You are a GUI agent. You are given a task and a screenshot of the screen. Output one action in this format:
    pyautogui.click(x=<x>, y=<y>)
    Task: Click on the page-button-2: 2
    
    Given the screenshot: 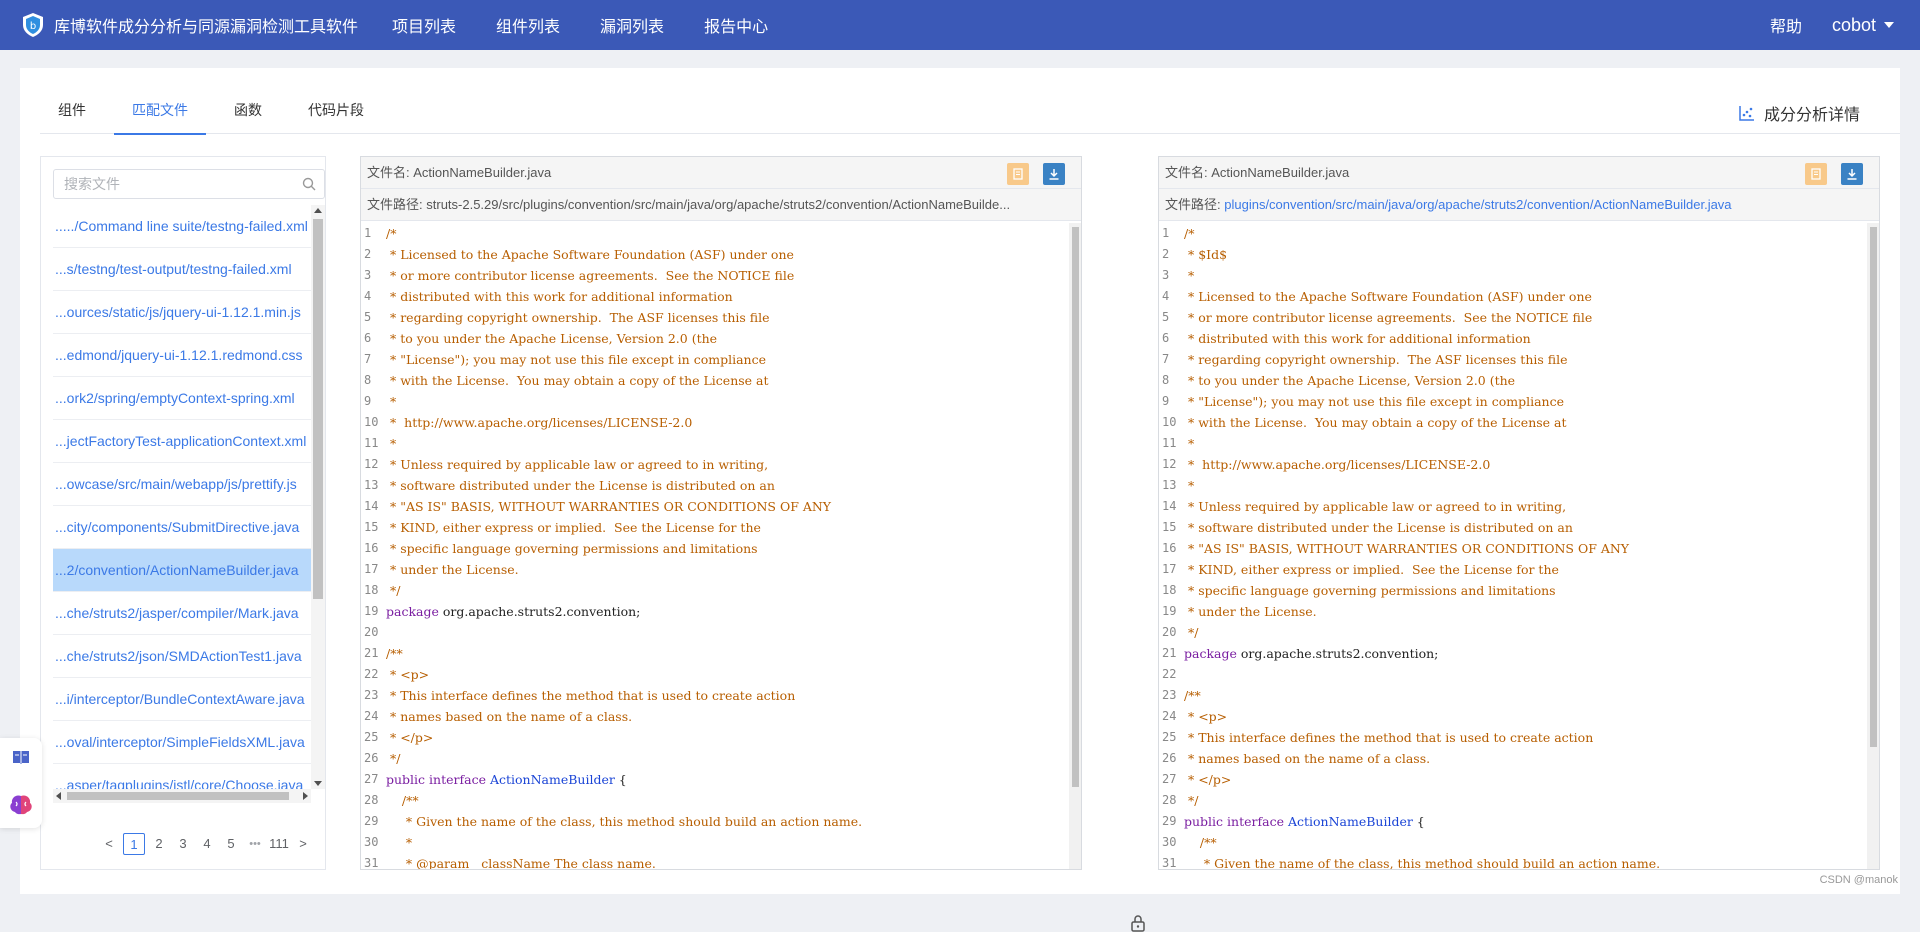 What is the action you would take?
    pyautogui.click(x=159, y=844)
    